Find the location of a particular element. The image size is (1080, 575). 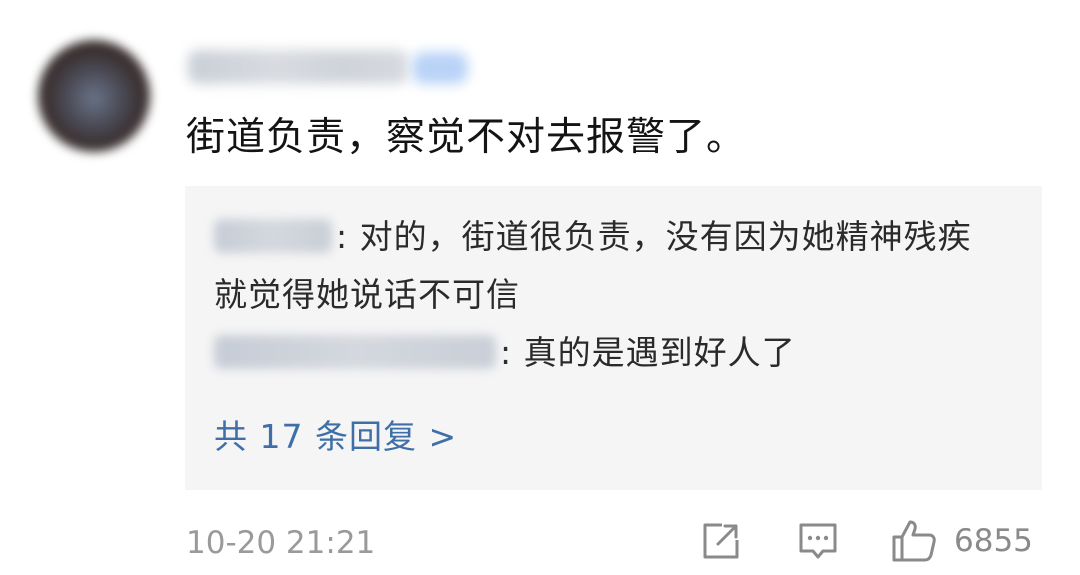

comment-timestamp: 10-20 21:21 is located at coordinates (281, 543).